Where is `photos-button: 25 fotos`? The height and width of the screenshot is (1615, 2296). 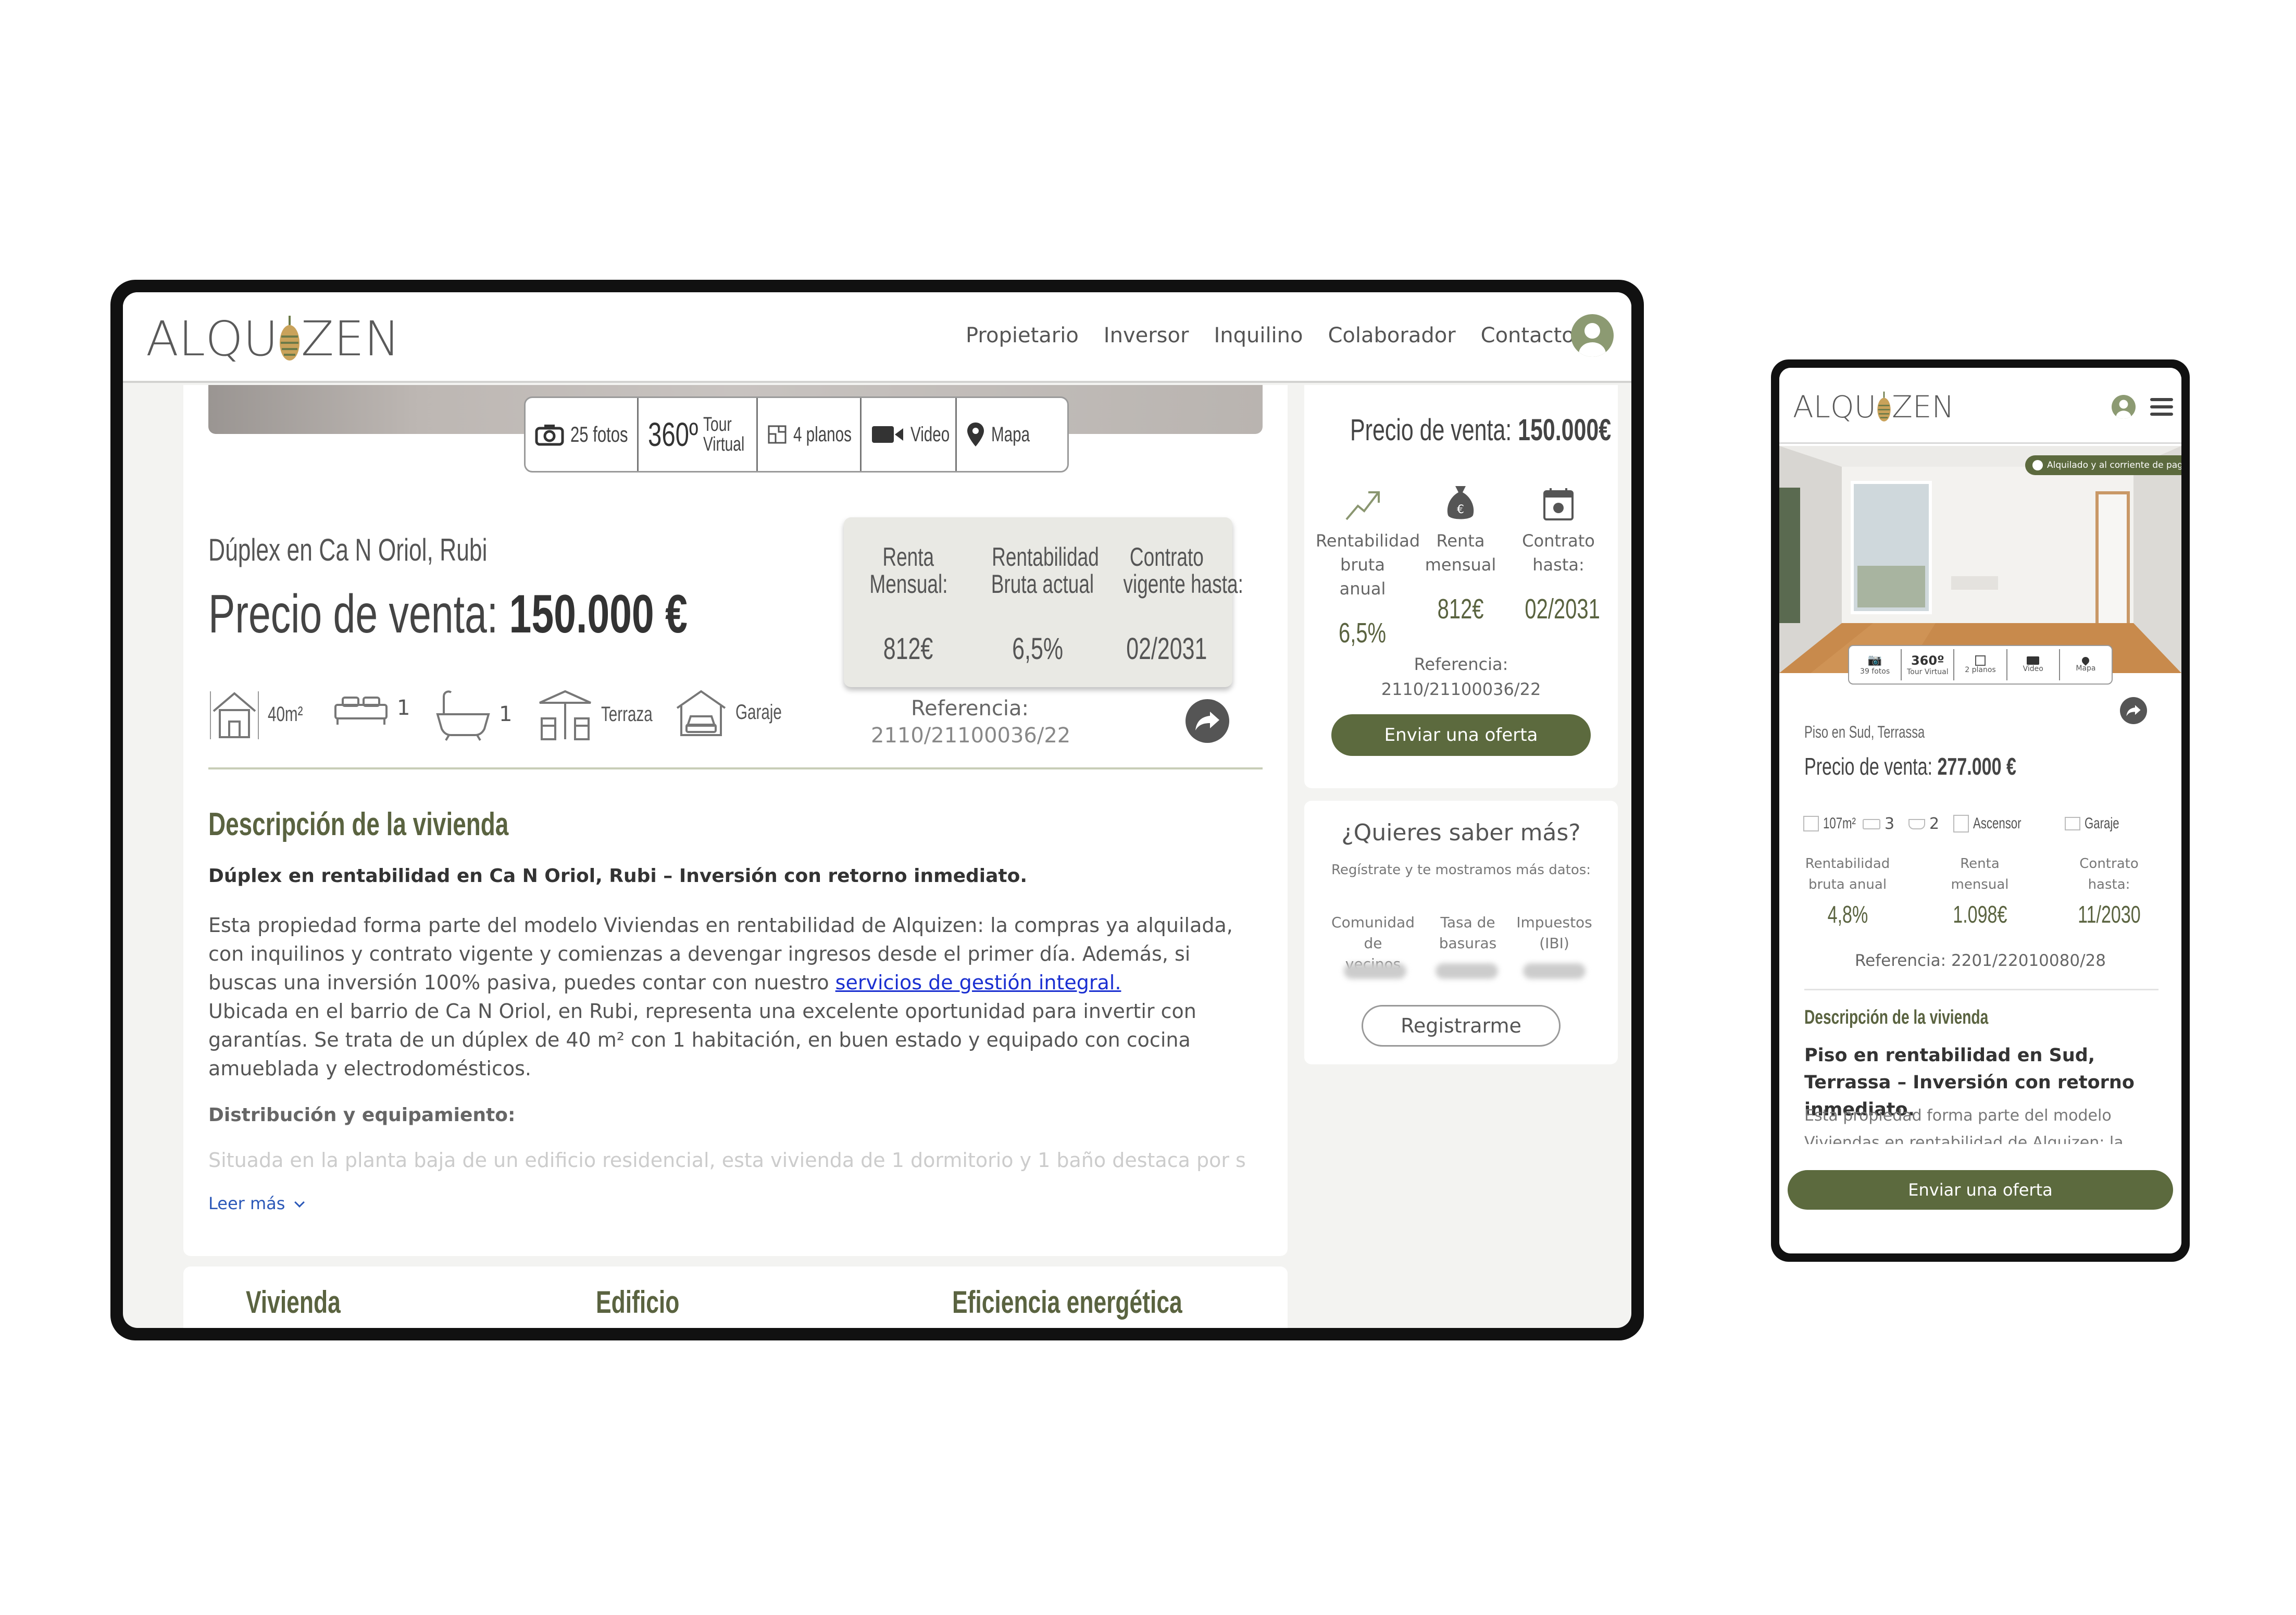 photos-button: 25 fotos is located at coordinates (583, 434).